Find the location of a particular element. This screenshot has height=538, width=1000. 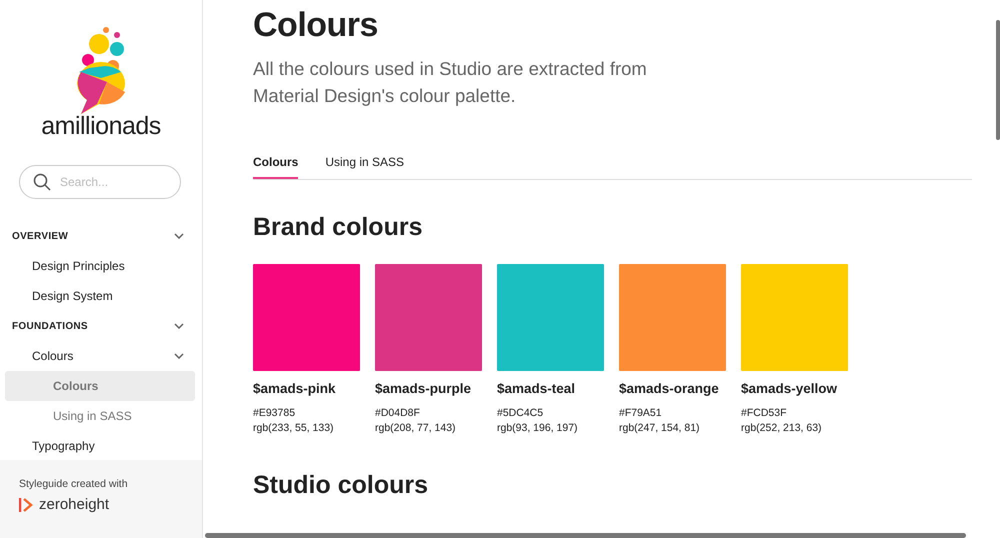

hex-value: #FCD53F is located at coordinates (764, 413).